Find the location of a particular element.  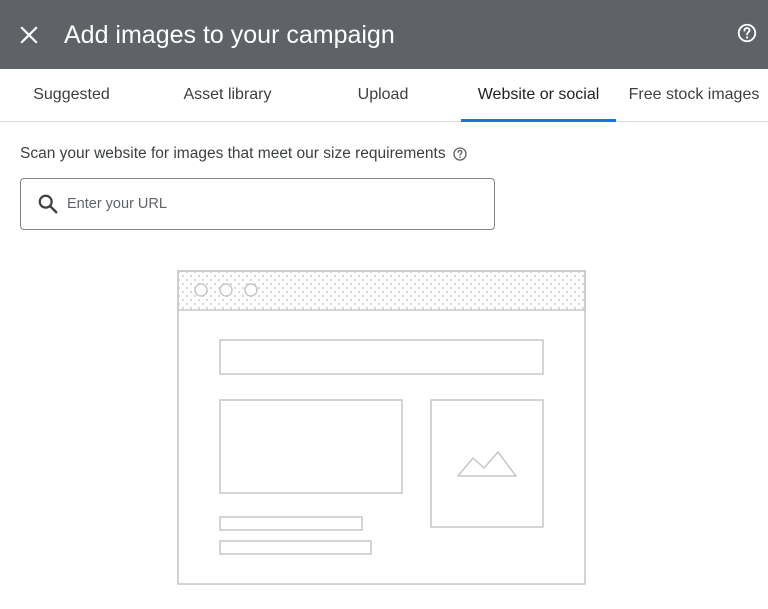

dialog-header: Add images to your campaign is located at coordinates (384, 34).